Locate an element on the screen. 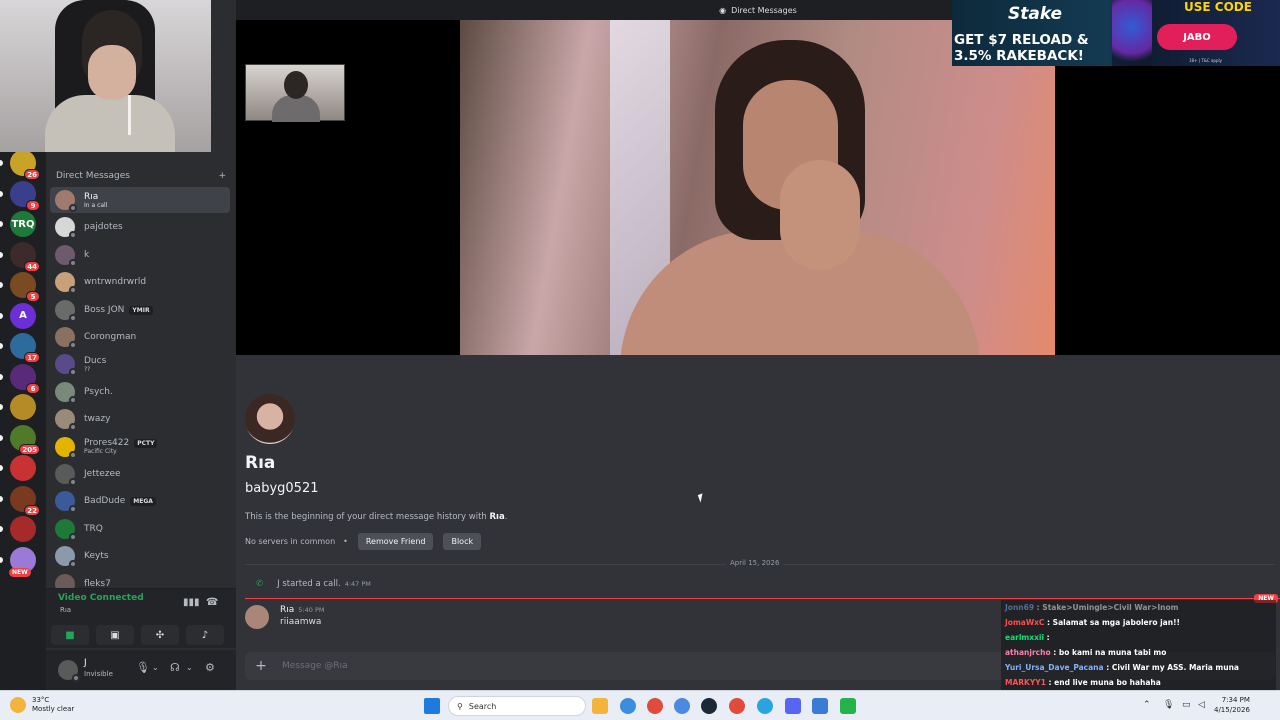  dm-subtext: ?? is located at coordinates (87, 369).